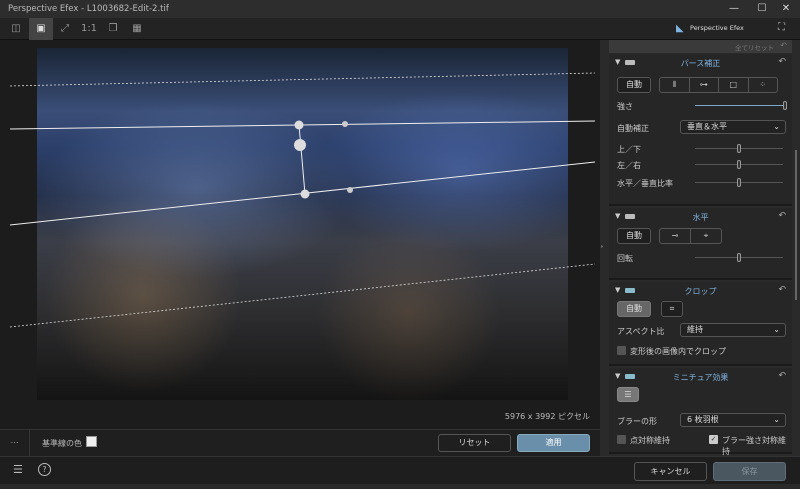 The height and width of the screenshot is (489, 800). What do you see at coordinates (302, 295) in the screenshot?
I see `crop-guide-bottom` at bounding box center [302, 295].